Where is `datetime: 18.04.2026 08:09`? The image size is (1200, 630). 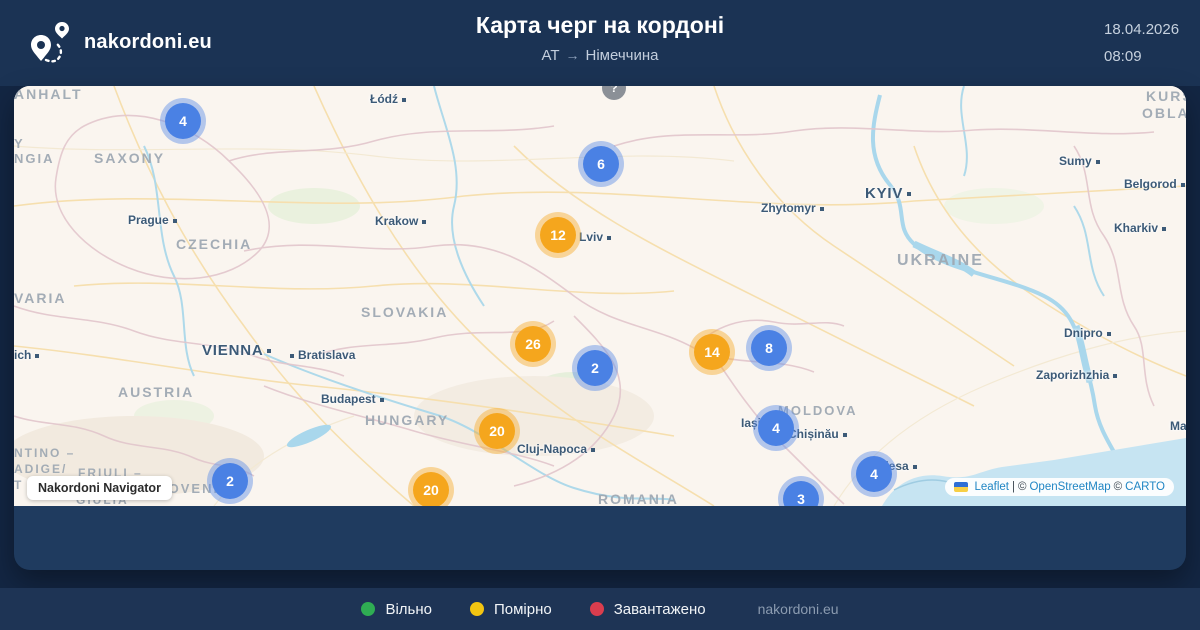 datetime: 18.04.2026 08:09 is located at coordinates (1141, 43).